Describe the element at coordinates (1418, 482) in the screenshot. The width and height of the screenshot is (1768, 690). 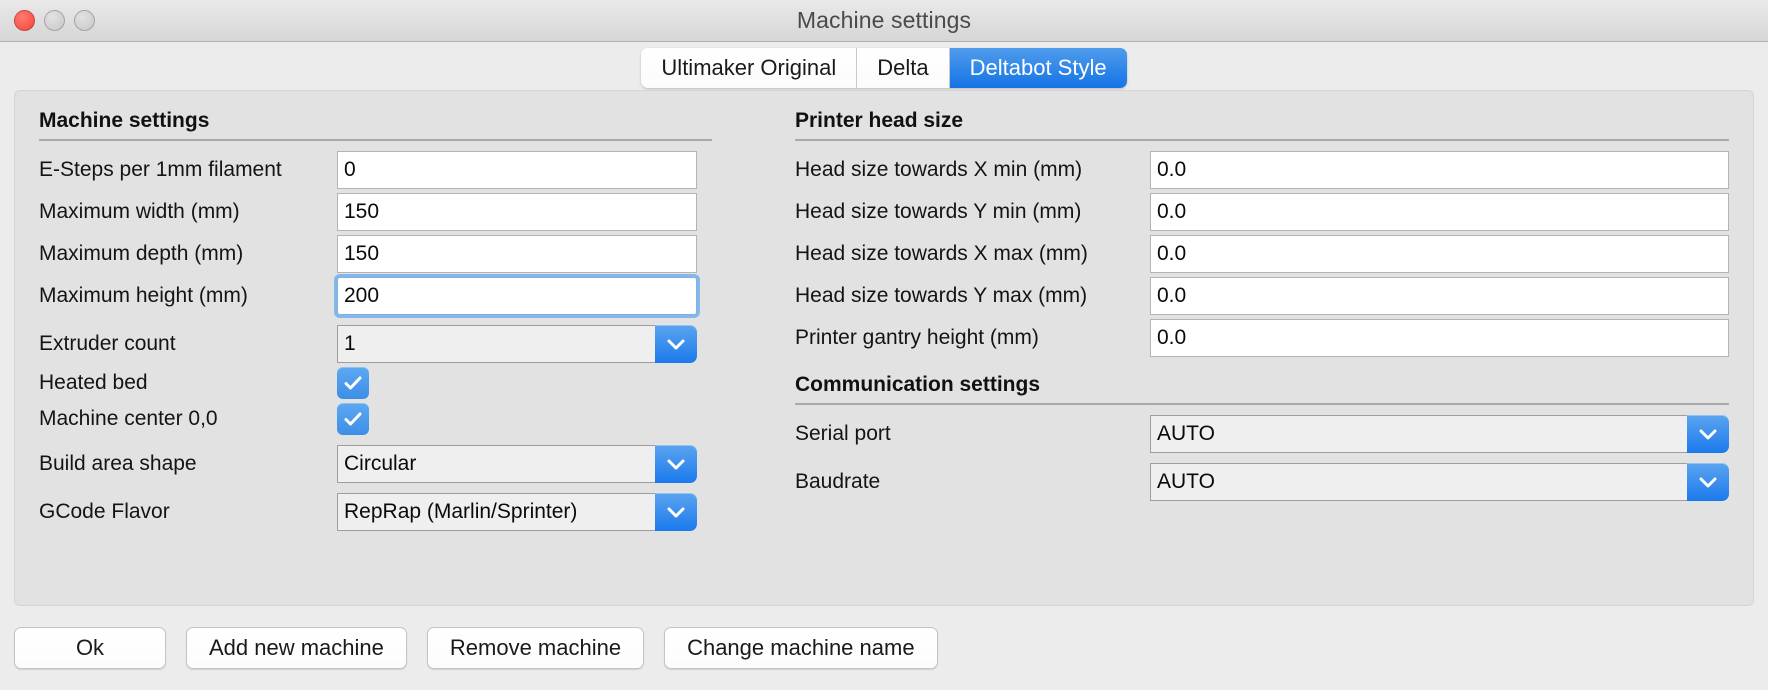
I see `dropdown-baudrate-value: AUTO` at that location.